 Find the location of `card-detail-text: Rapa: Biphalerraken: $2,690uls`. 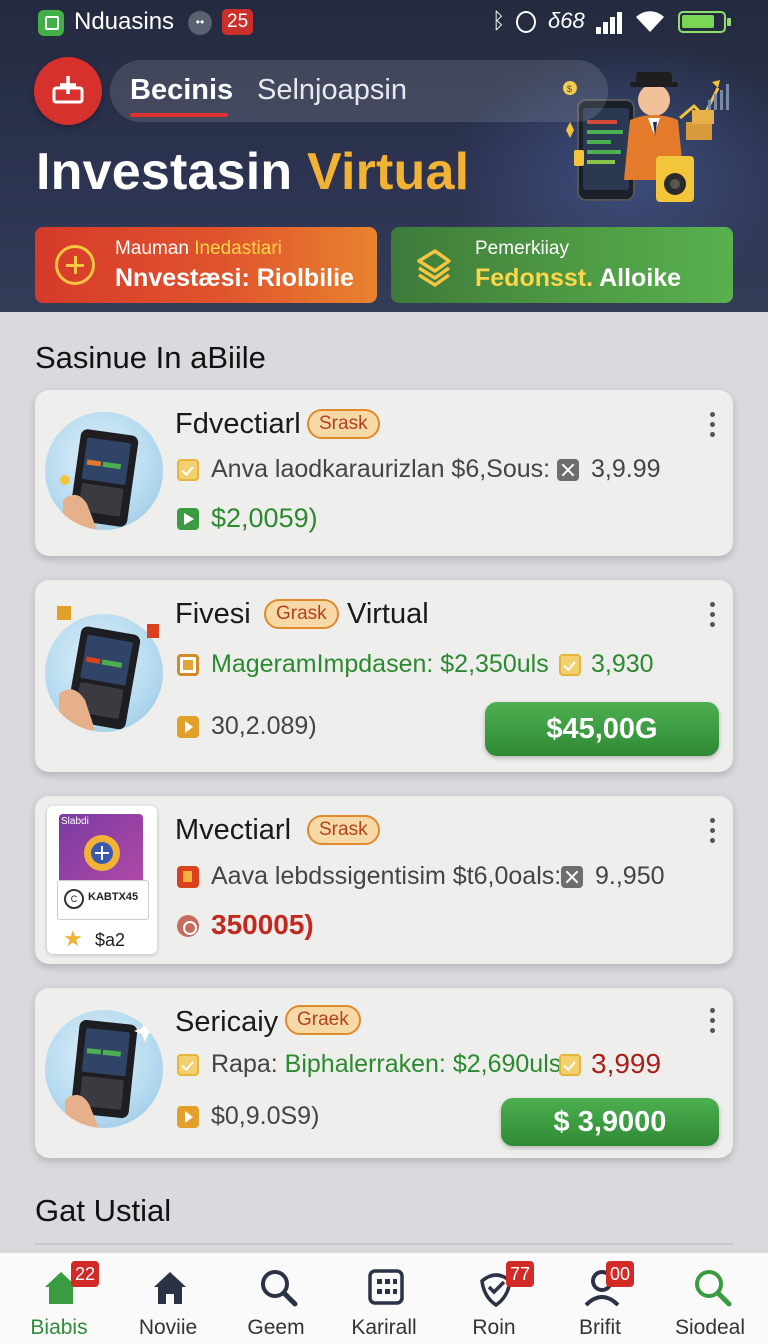

card-detail-text: Rapa: Biphalerraken: $2,690uls is located at coordinates (386, 1064).